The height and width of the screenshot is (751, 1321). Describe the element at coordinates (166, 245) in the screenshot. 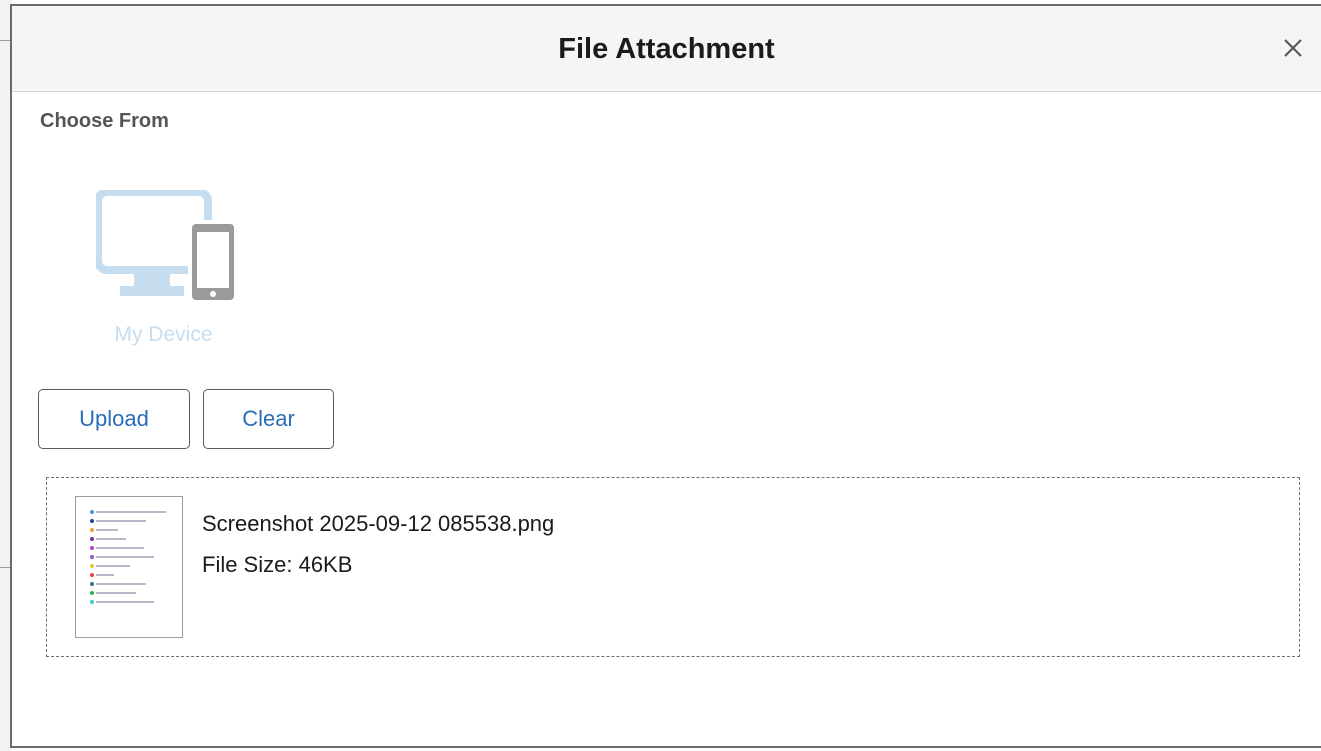

I see `device-icon` at that location.